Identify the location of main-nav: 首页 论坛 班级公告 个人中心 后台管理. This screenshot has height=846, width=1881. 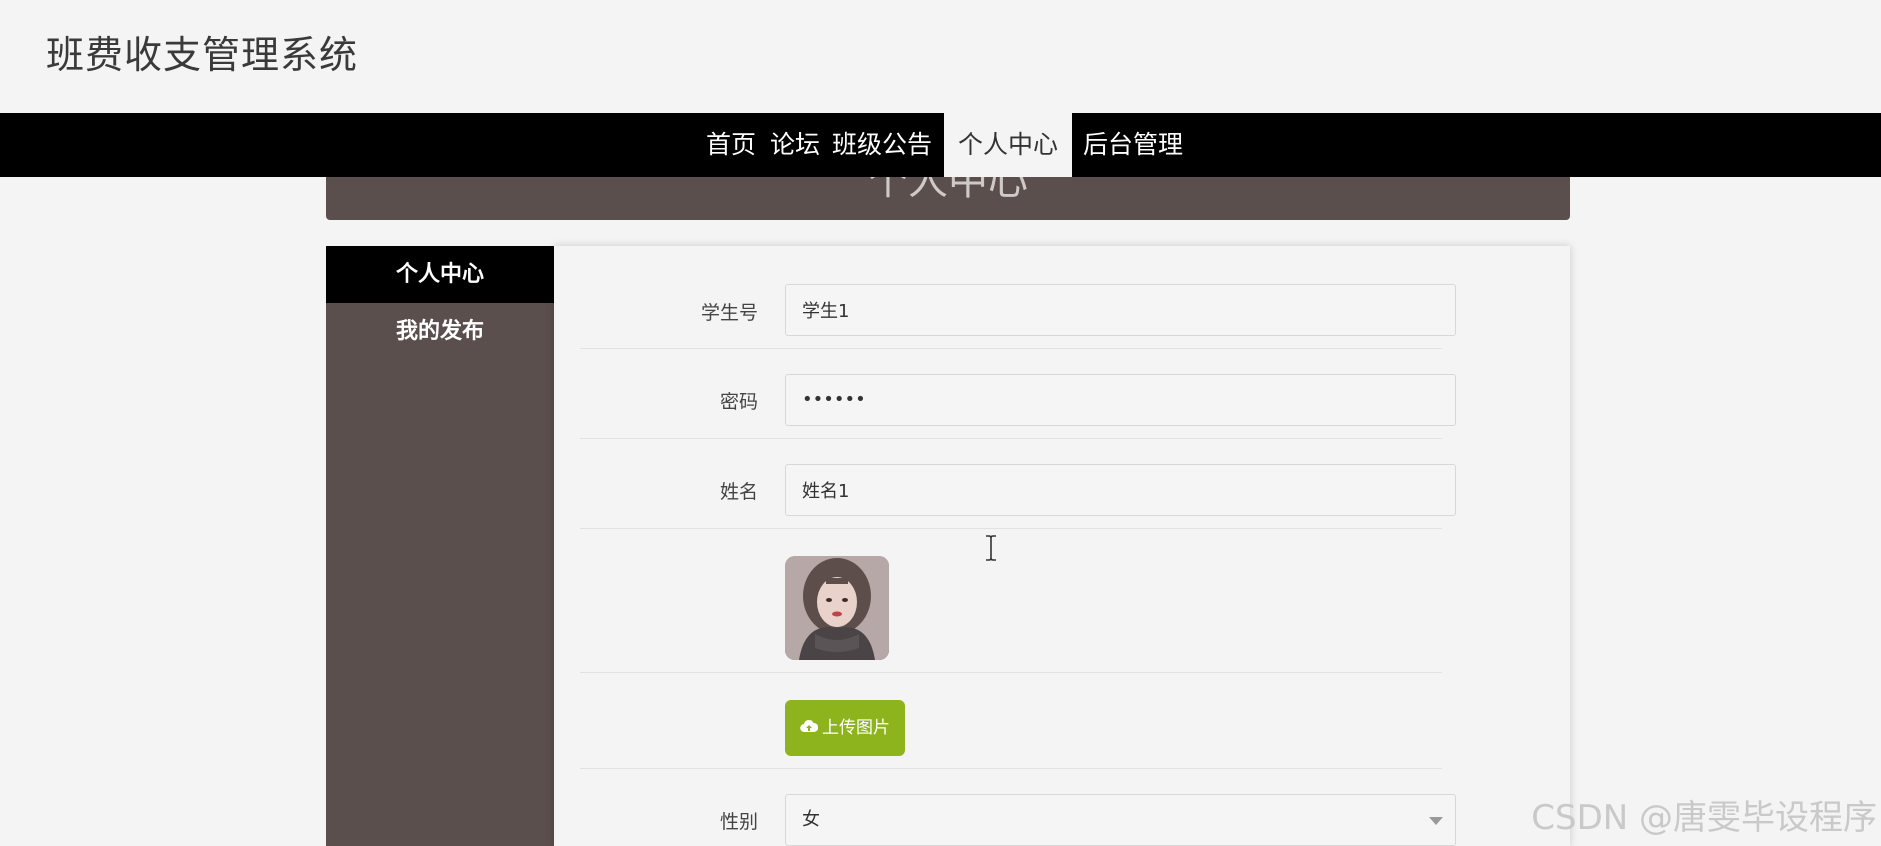
(940, 145).